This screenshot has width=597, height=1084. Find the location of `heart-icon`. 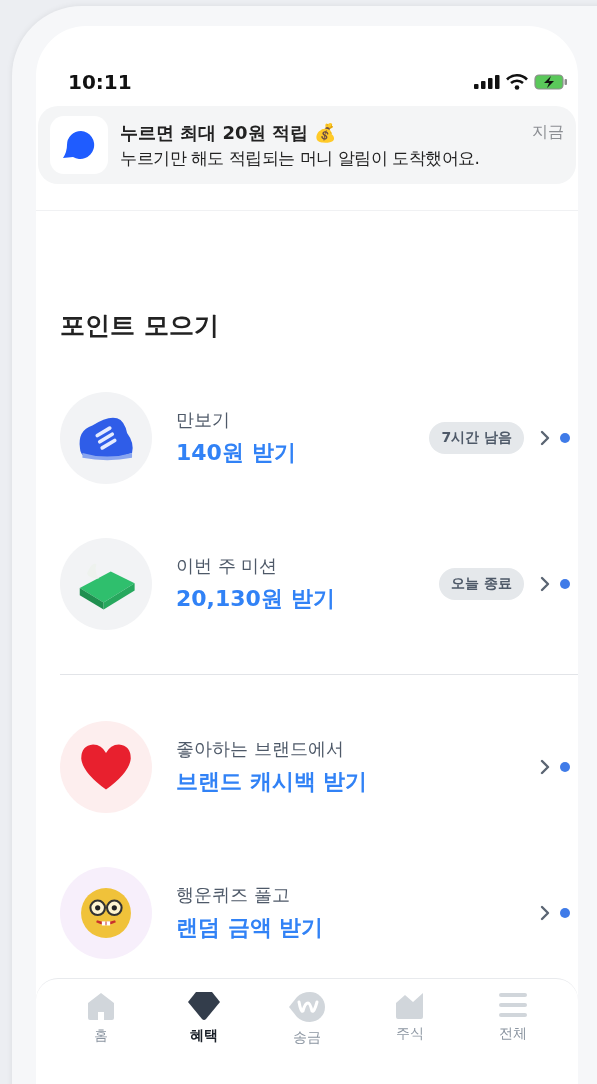

heart-icon is located at coordinates (106, 767).